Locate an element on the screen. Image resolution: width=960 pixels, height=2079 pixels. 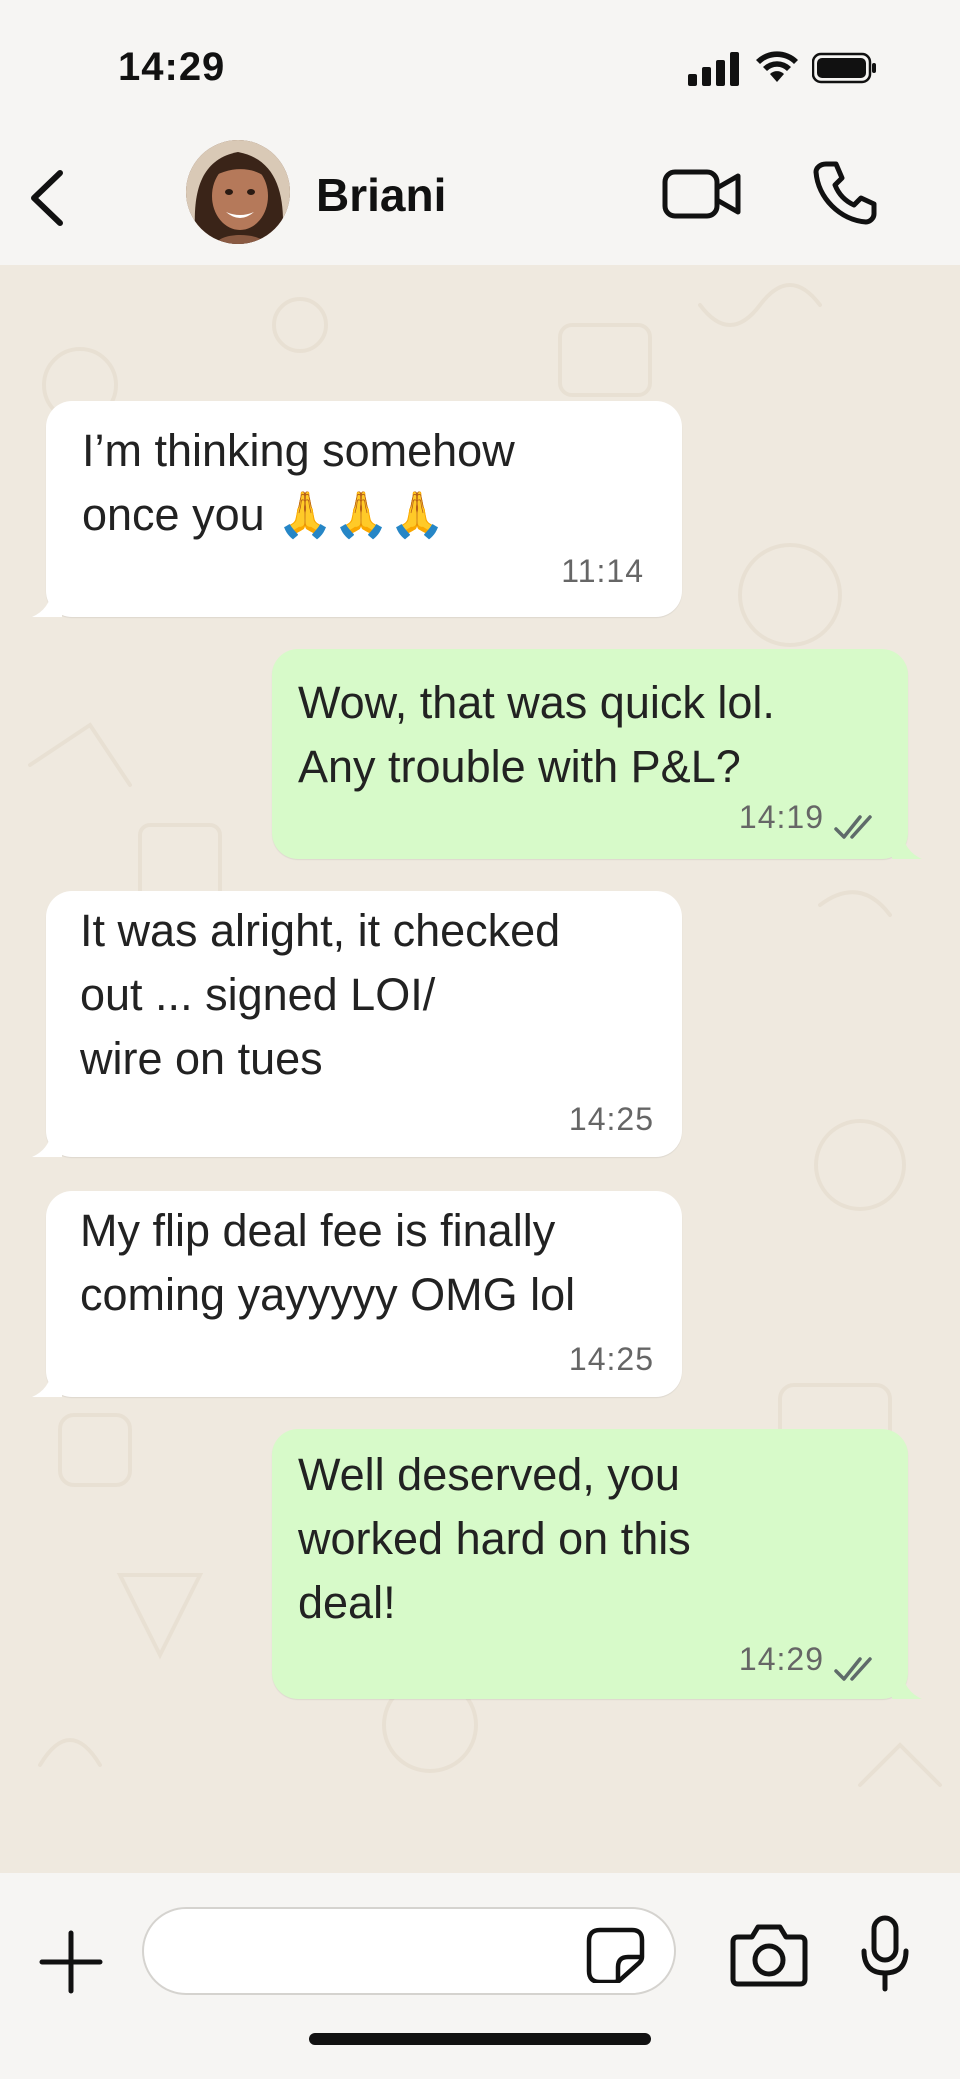
microphone-icon is located at coordinates (885, 1954).